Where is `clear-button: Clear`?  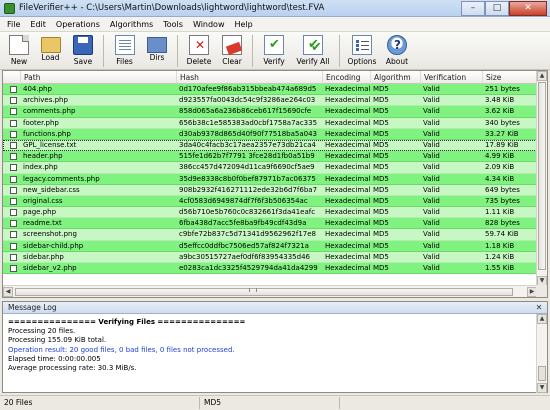 clear-button: Clear is located at coordinates (232, 50).